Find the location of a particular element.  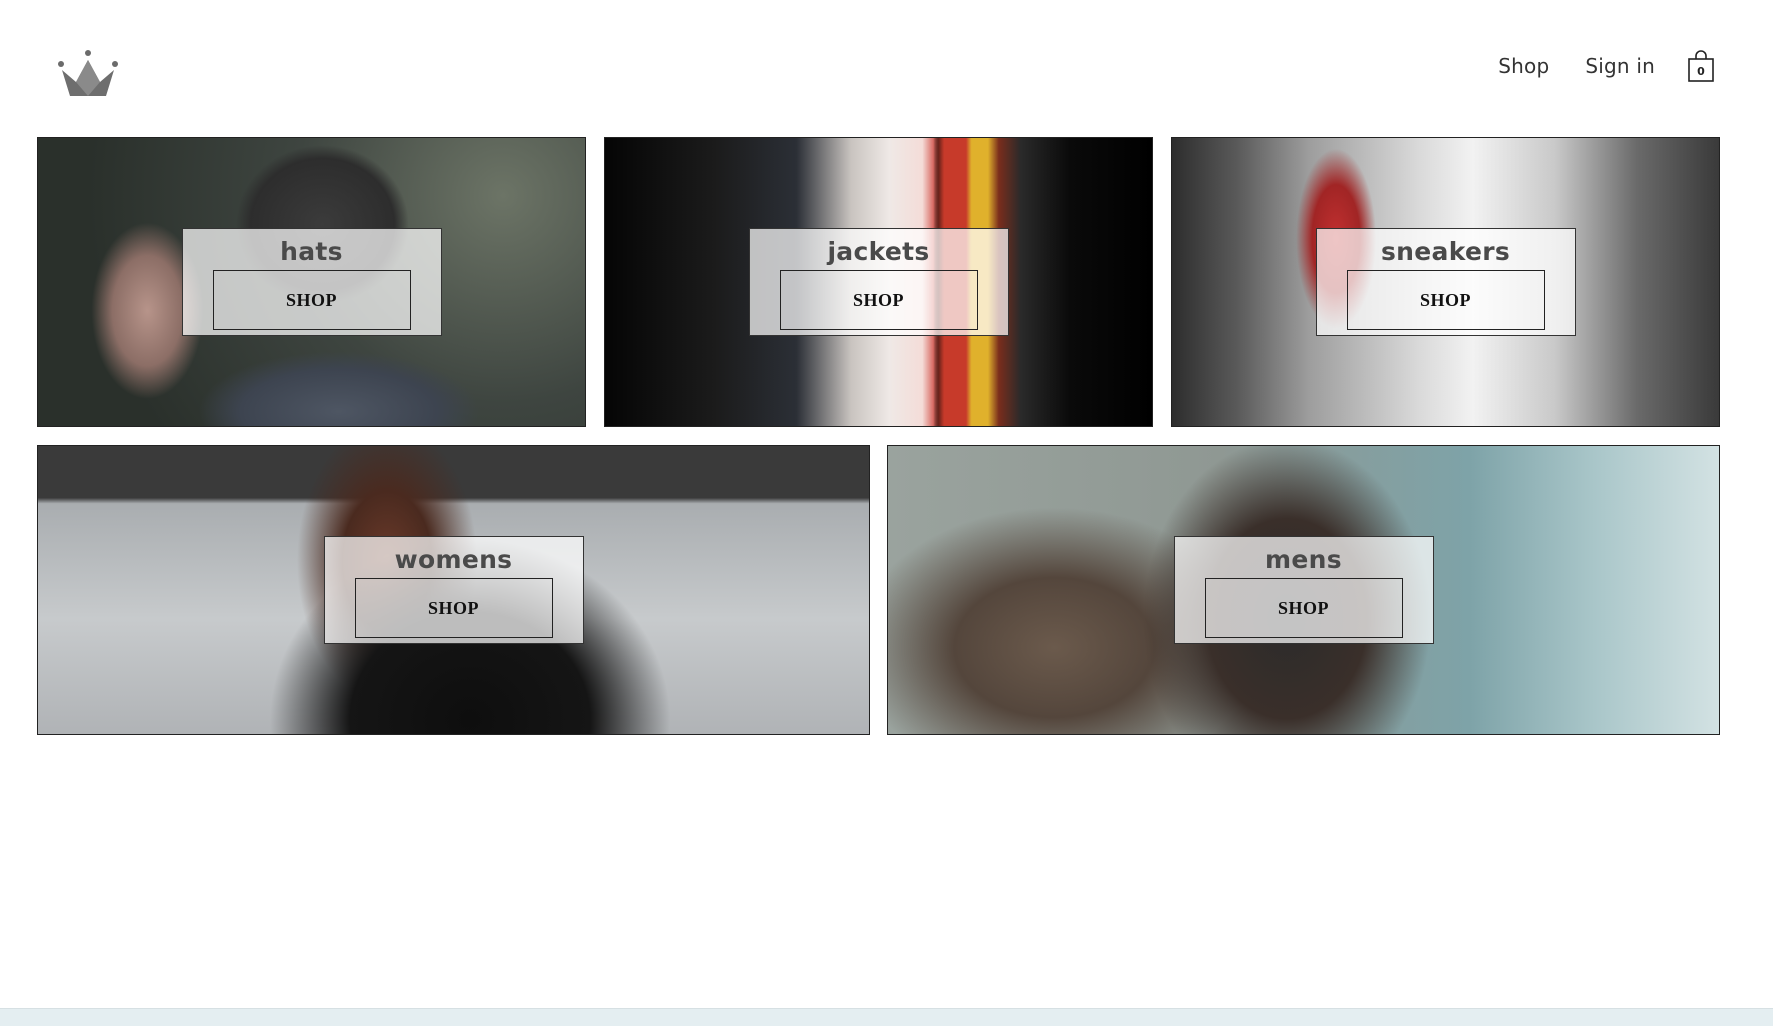

collection-tile-mens: mens SHOP is located at coordinates (1303, 590).